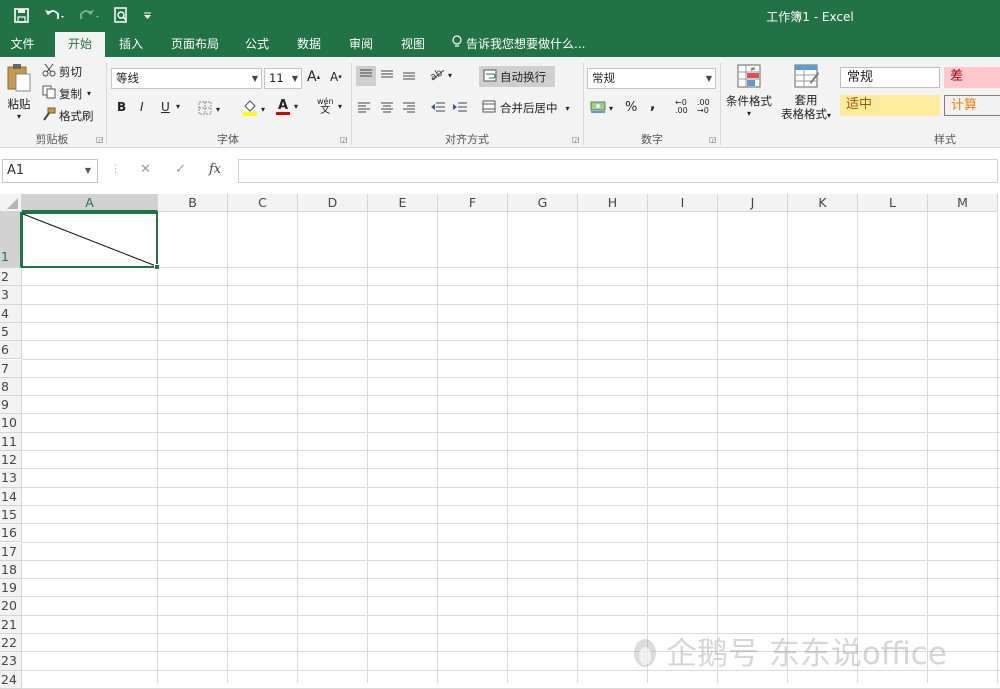 The image size is (1000, 689). Describe the element at coordinates (11, 313) in the screenshot. I see `row-header-4: 4` at that location.